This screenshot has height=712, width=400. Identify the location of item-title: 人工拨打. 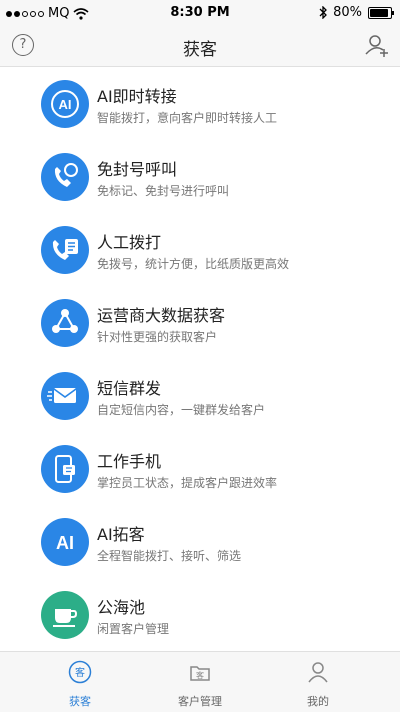
(129, 242).